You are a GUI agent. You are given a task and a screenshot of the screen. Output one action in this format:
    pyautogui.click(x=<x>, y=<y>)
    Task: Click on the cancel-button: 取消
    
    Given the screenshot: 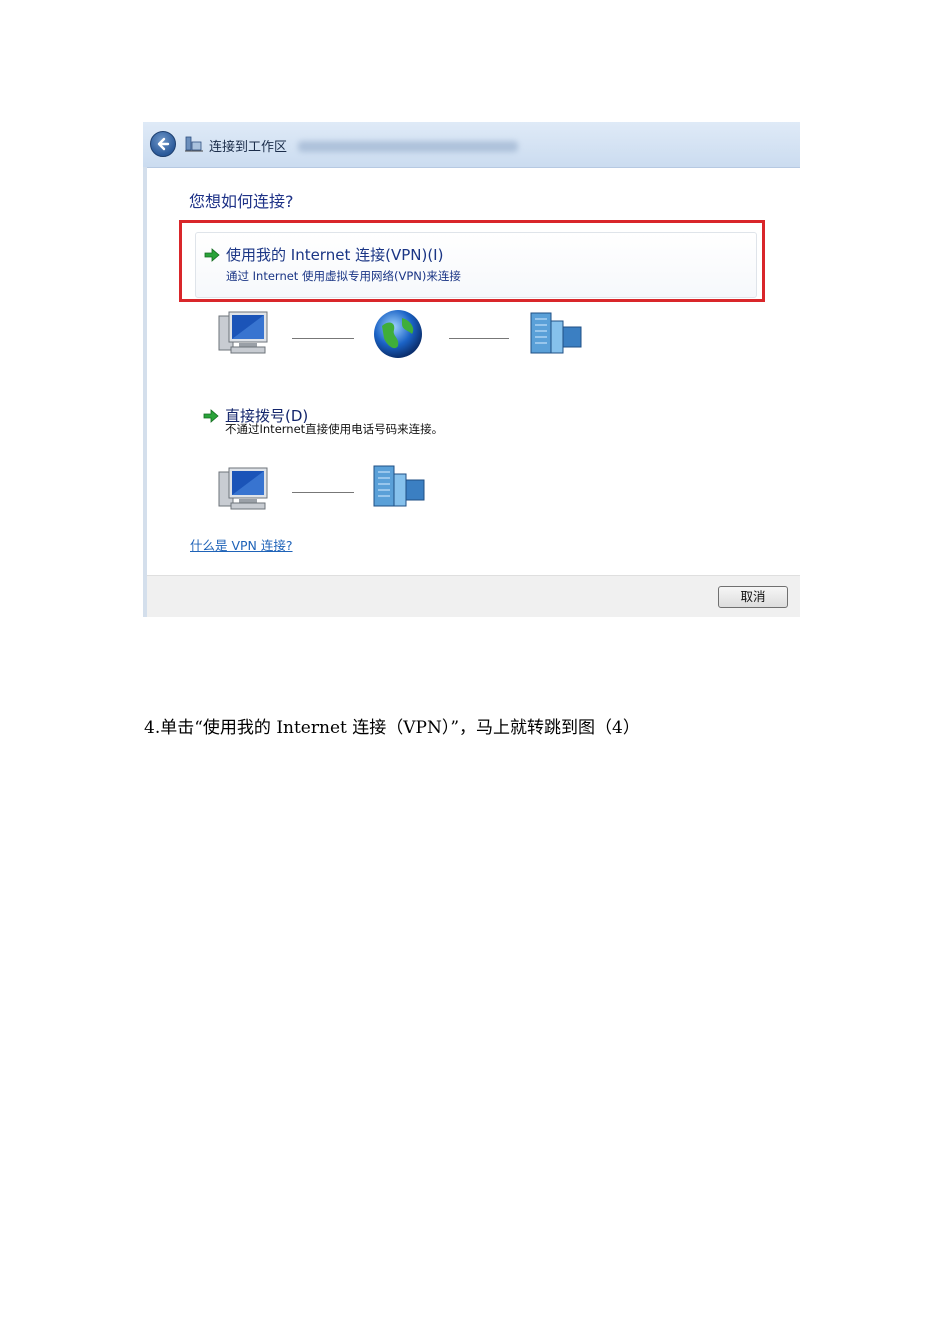 What is the action you would take?
    pyautogui.click(x=753, y=597)
    